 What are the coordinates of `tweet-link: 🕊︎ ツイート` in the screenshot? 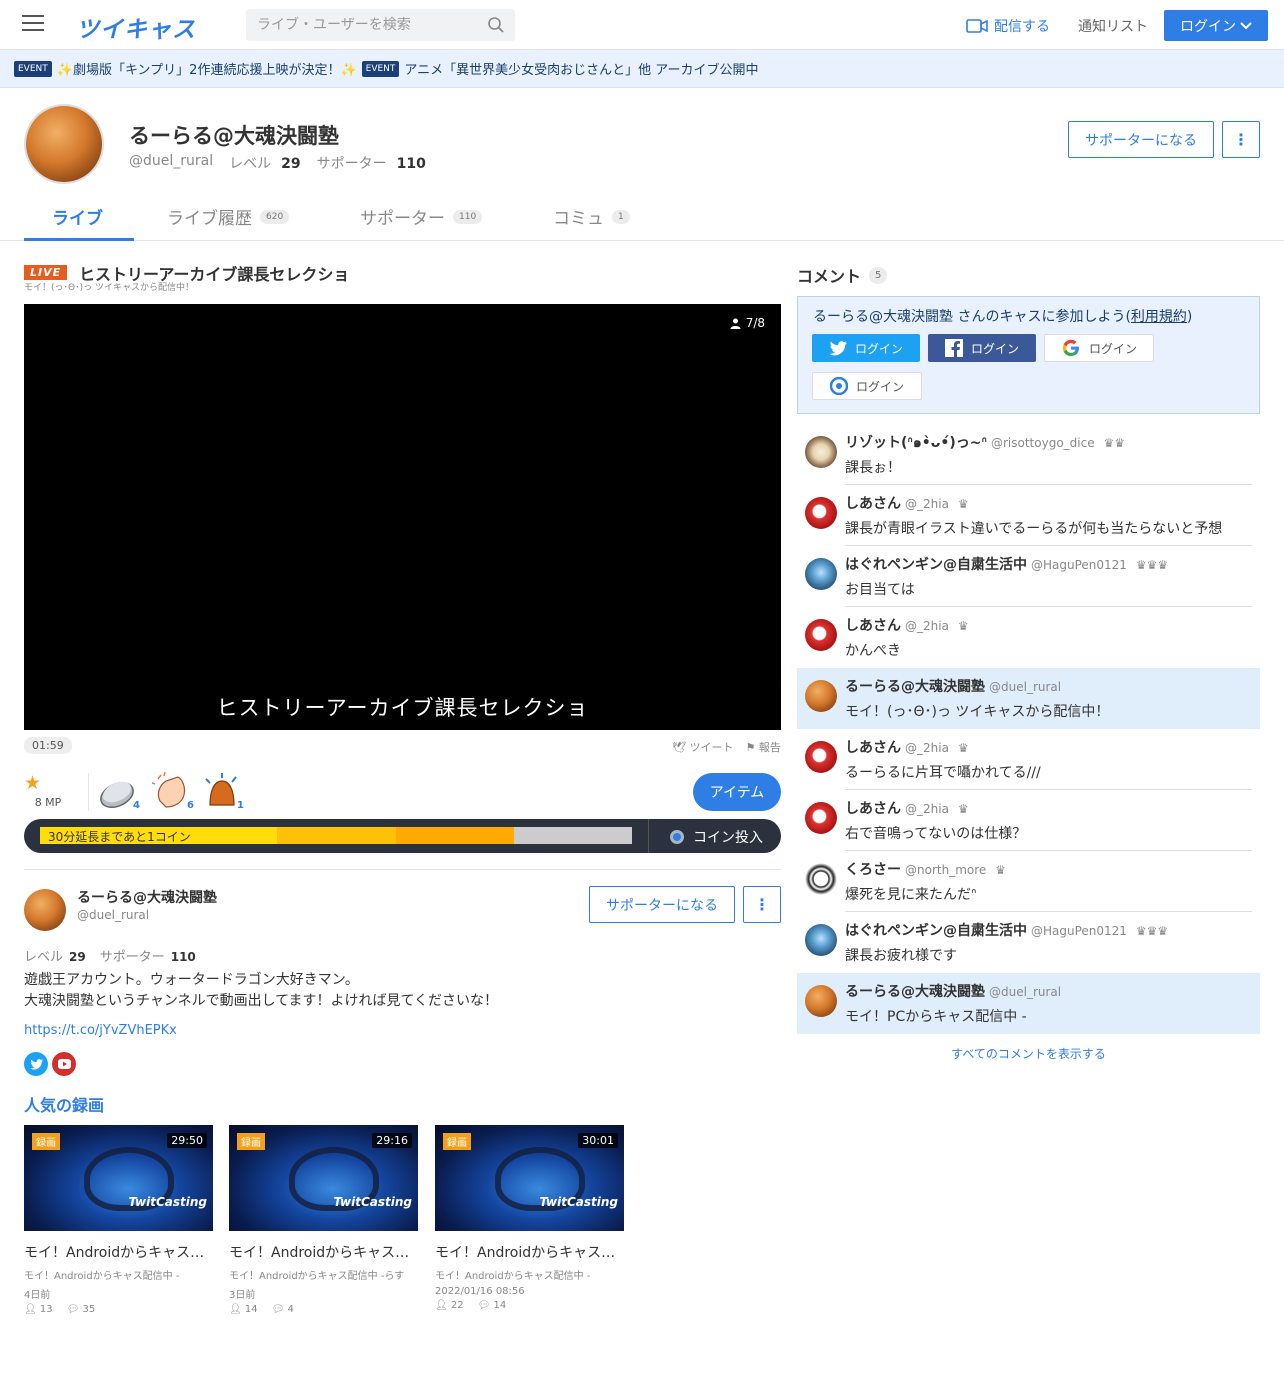 It's located at (702, 747).